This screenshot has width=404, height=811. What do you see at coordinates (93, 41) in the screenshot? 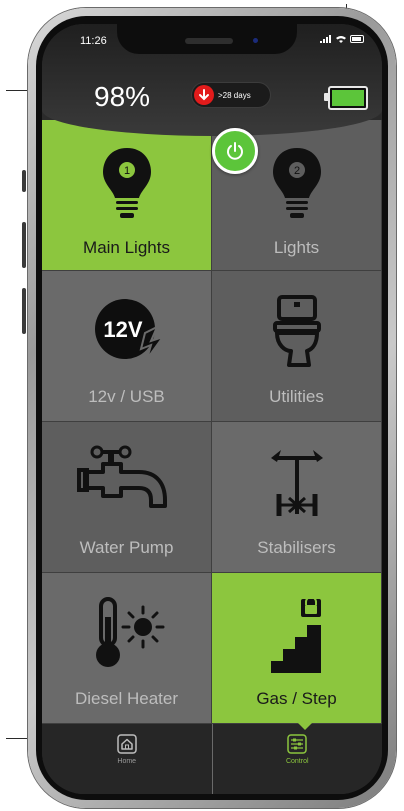
I see `status-time: 11:26` at bounding box center [93, 41].